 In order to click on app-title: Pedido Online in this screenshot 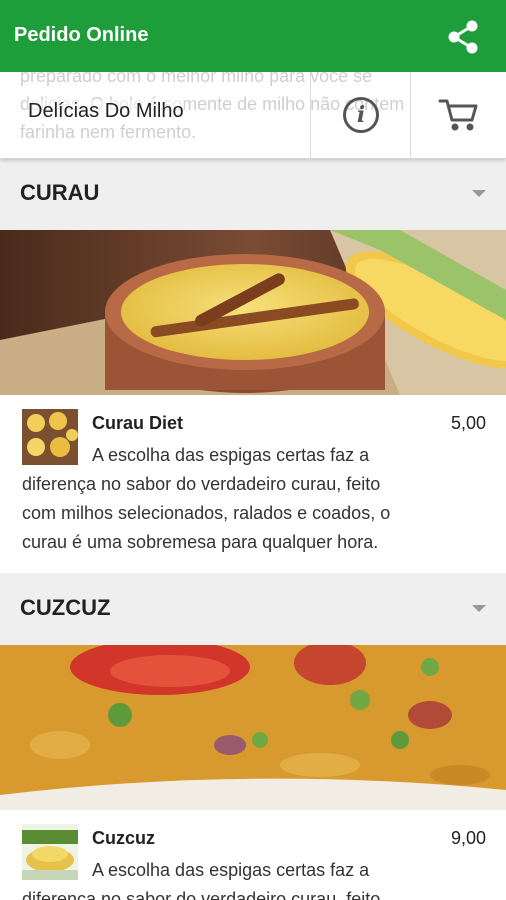, I will do `click(81, 35)`.